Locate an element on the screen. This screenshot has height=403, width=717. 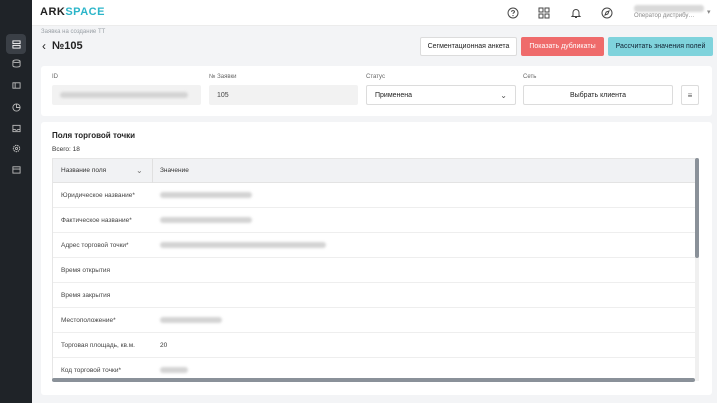
field-value: 20 is located at coordinates (164, 345).